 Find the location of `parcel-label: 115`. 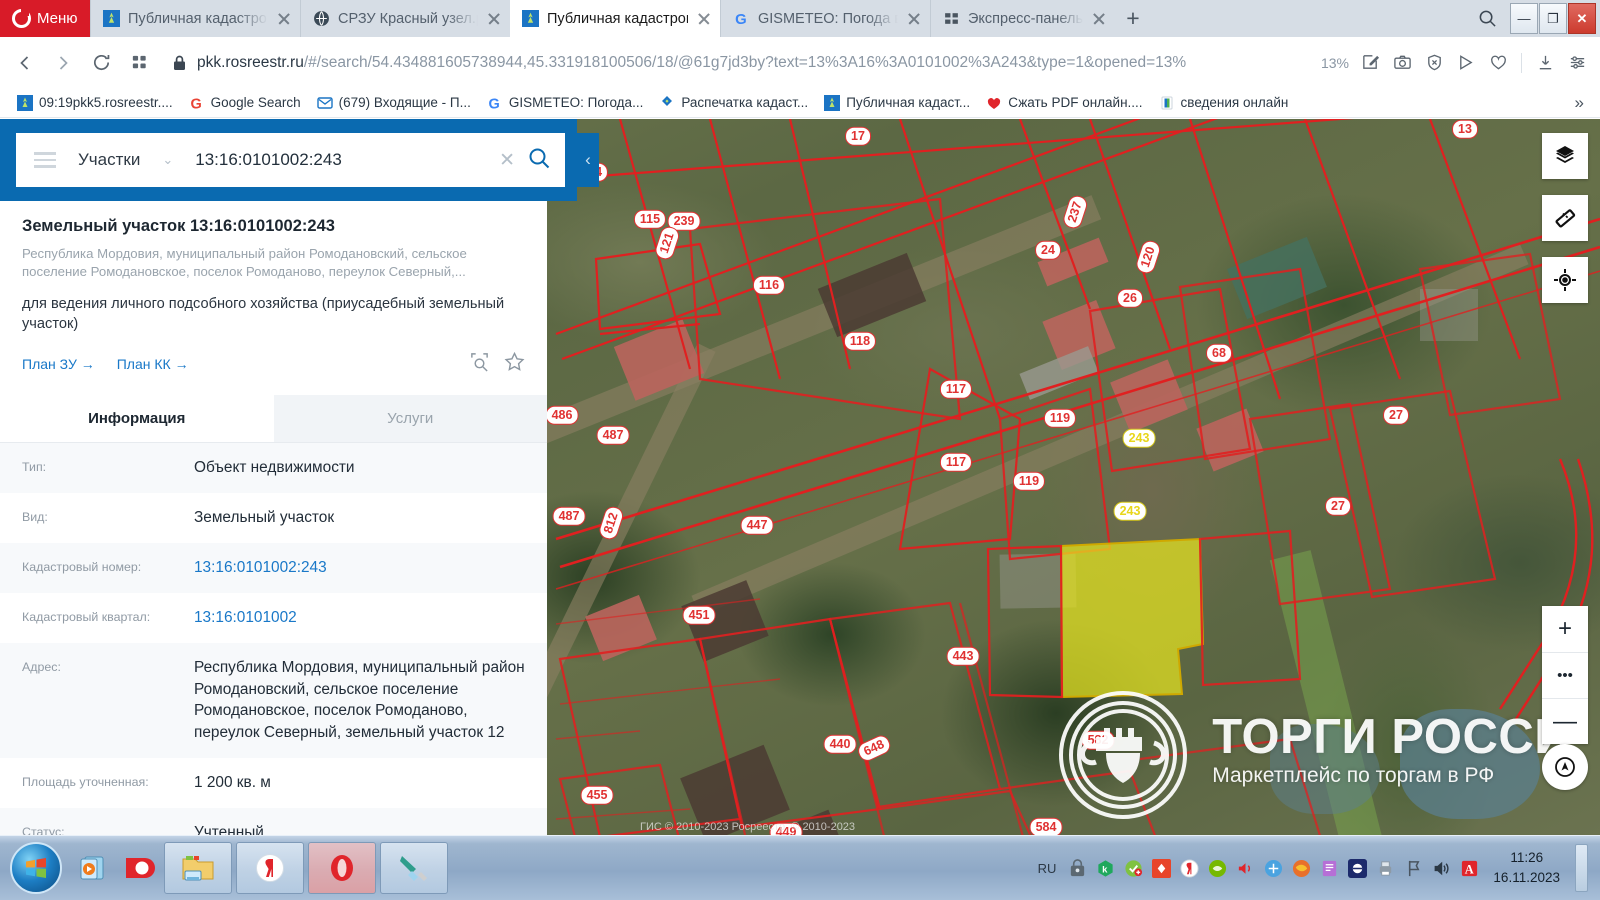

parcel-label: 115 is located at coordinates (650, 219).